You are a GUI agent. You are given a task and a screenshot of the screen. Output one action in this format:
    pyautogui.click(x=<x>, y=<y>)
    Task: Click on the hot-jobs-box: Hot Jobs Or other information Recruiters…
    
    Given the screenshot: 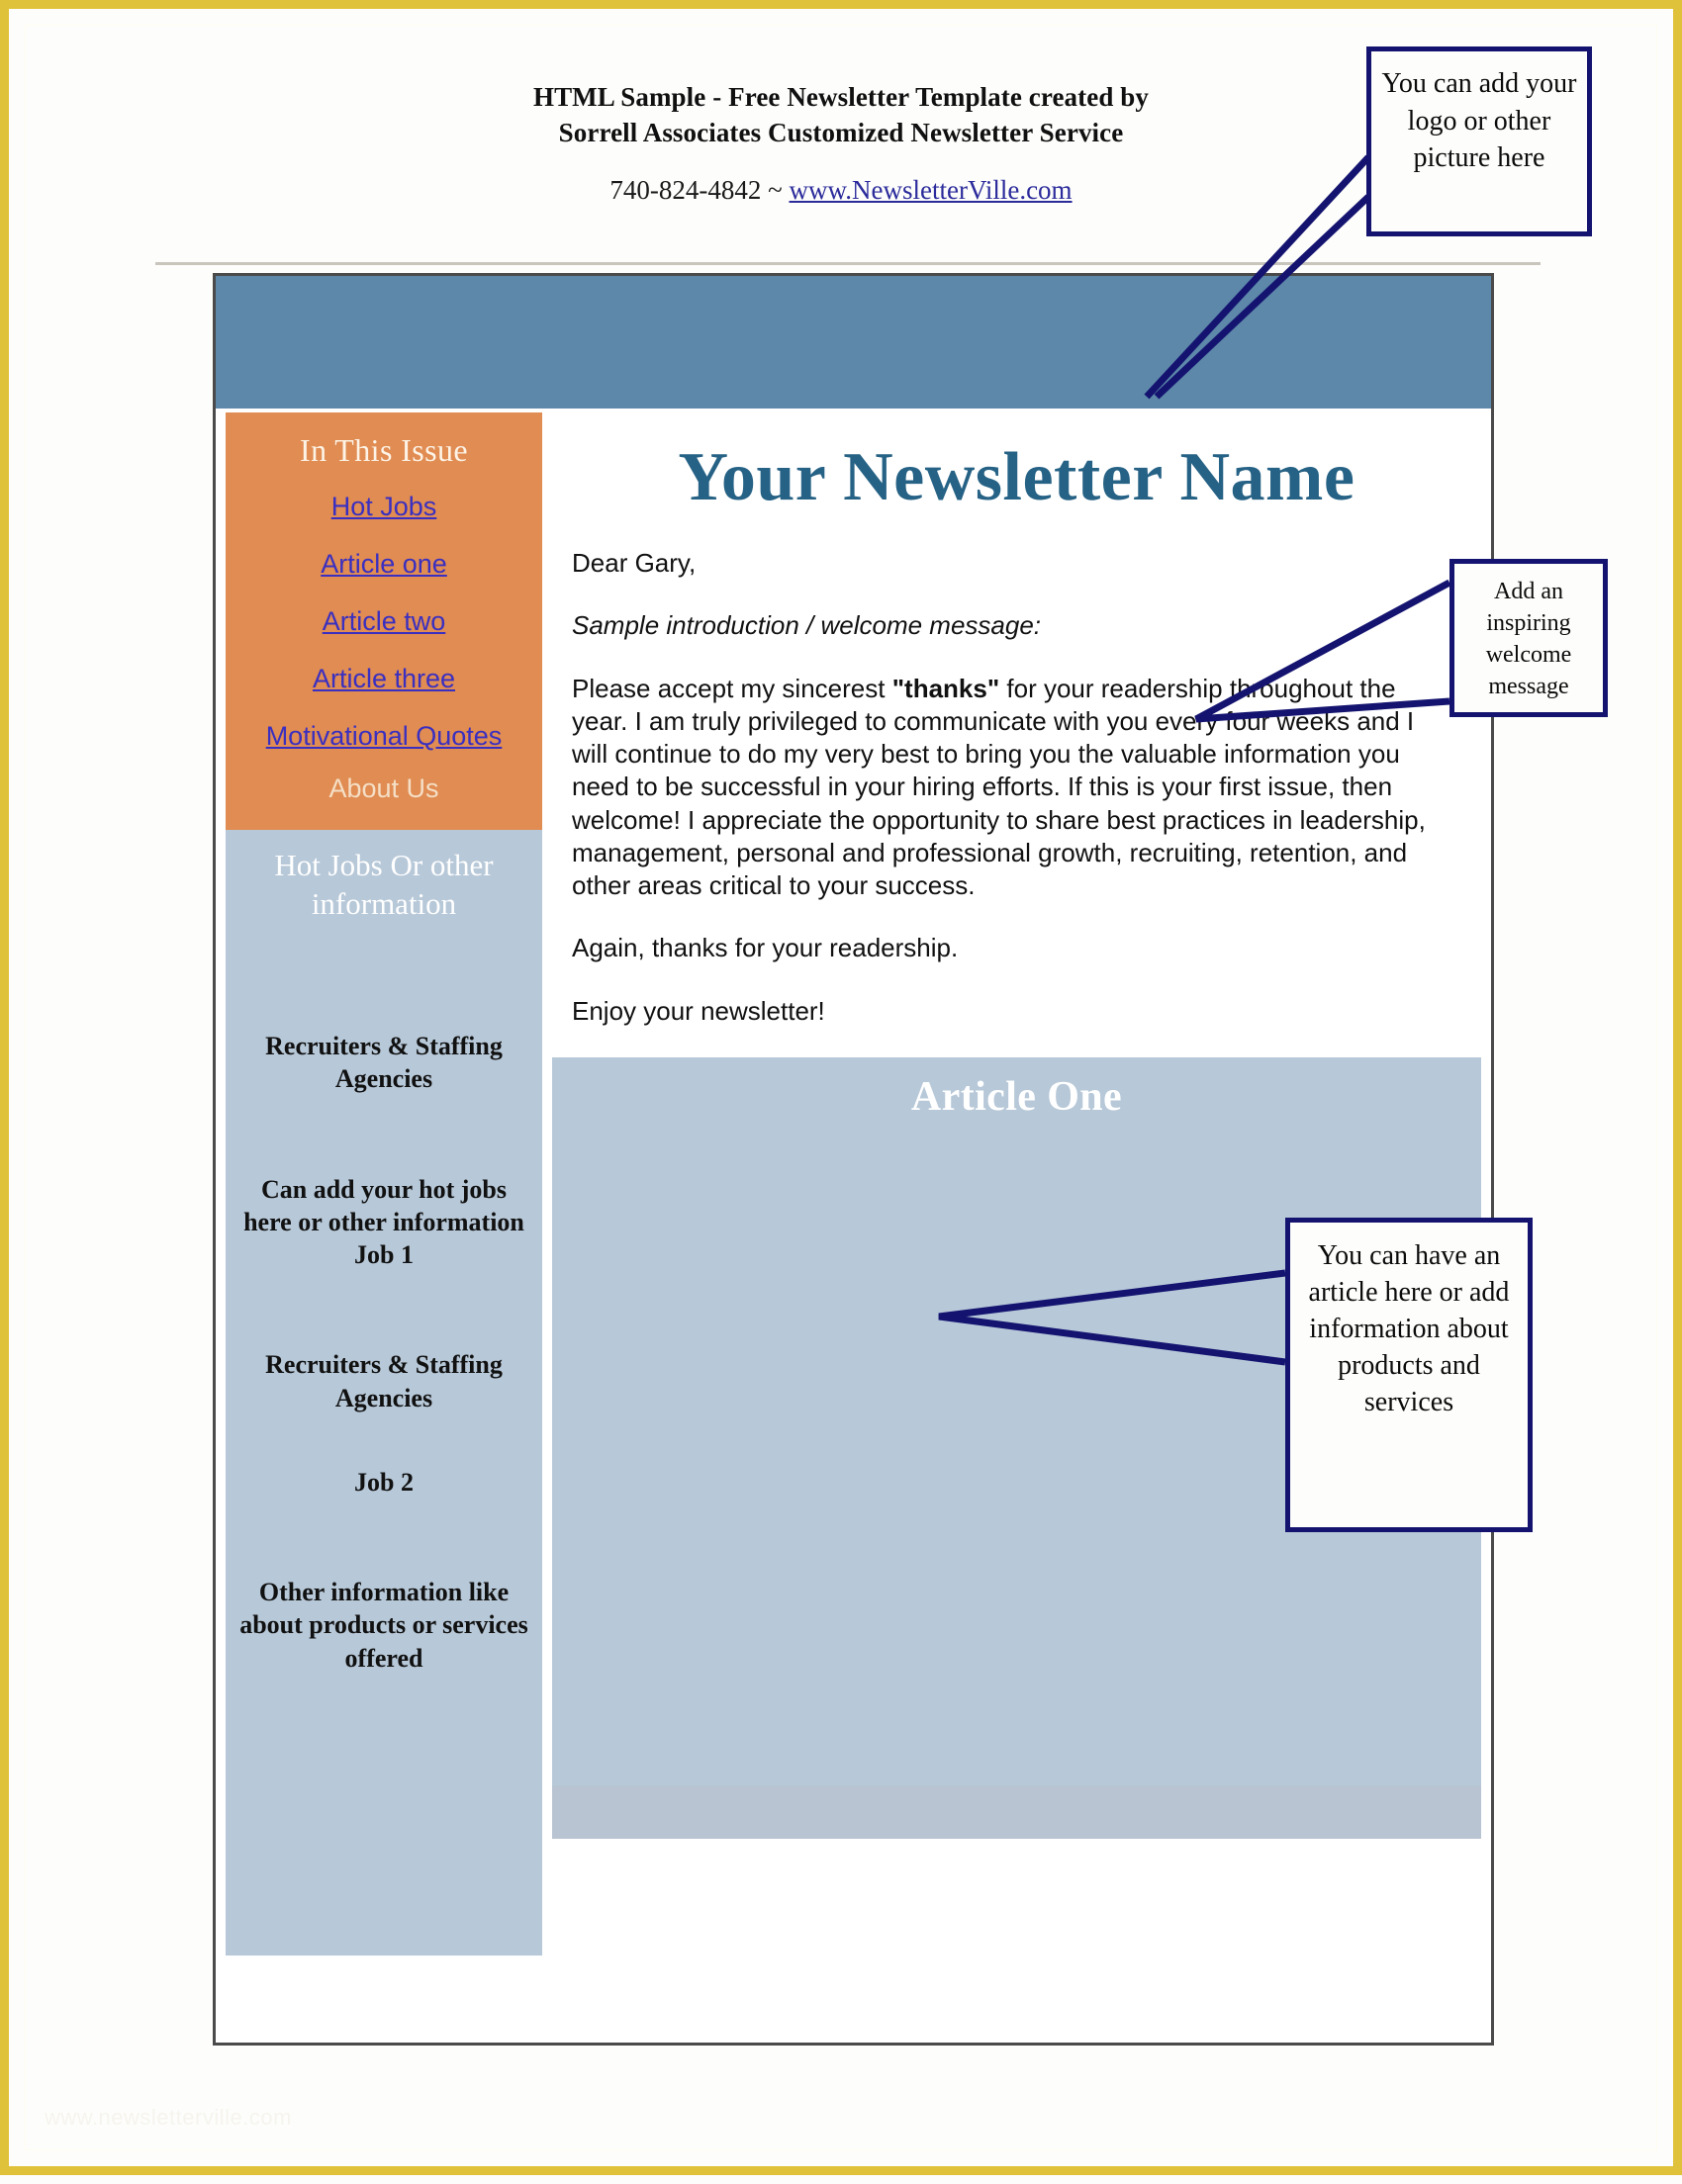 What is the action you would take?
    pyautogui.click(x=384, y=1393)
    